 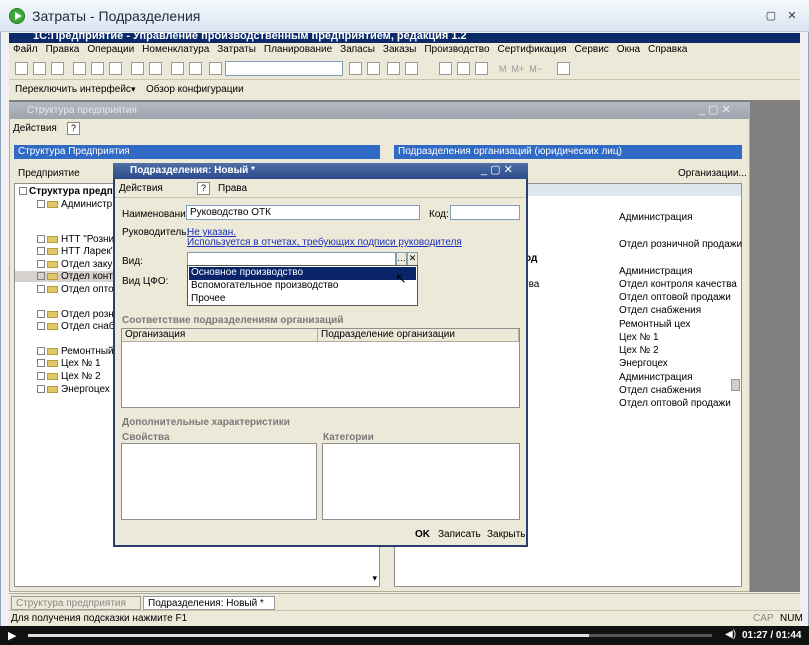 What do you see at coordinates (74, 204) in the screenshot?
I see `tree-item: Администр` at bounding box center [74, 204].